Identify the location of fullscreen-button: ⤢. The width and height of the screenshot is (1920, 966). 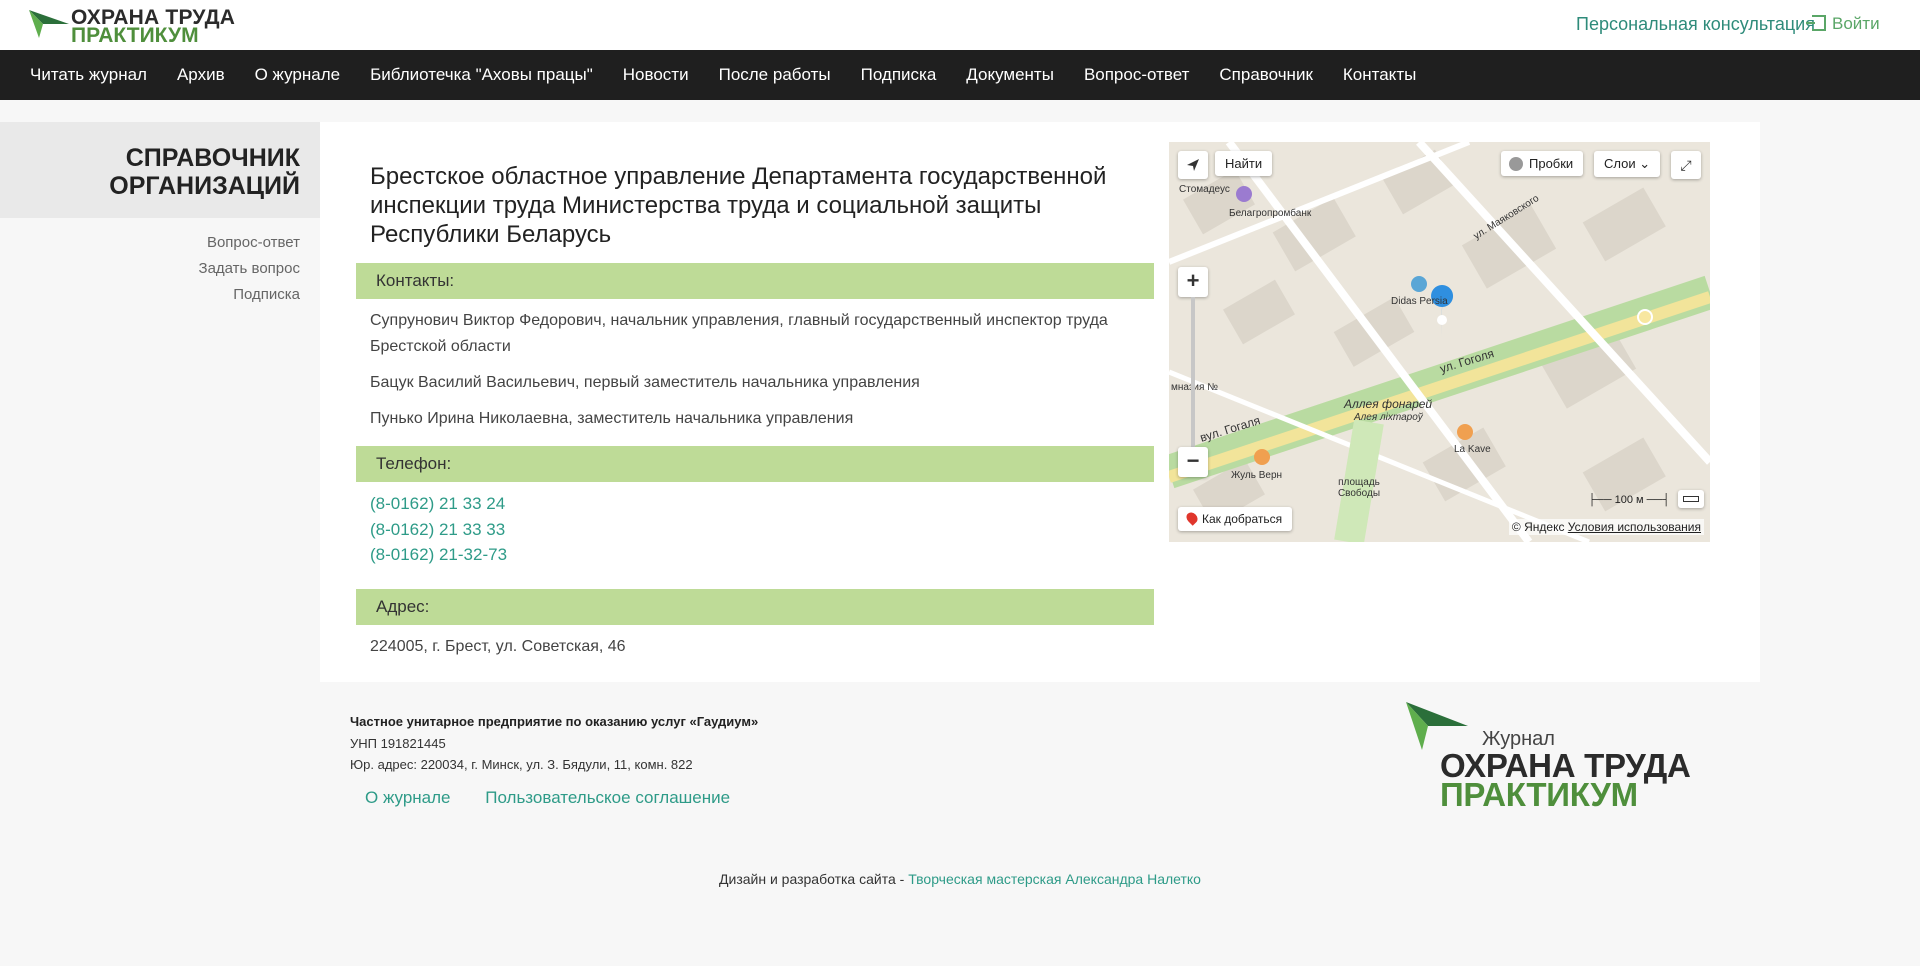
(1686, 165).